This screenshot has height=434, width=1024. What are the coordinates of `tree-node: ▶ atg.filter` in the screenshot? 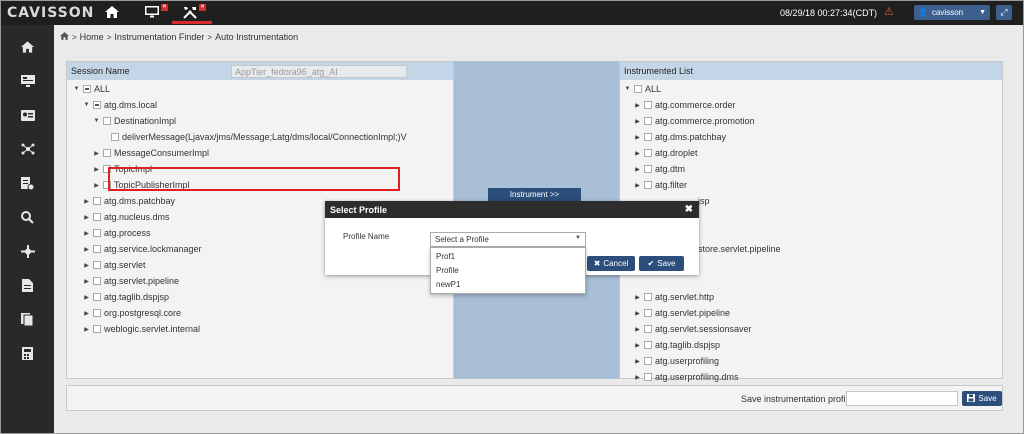 It's located at (660, 185).